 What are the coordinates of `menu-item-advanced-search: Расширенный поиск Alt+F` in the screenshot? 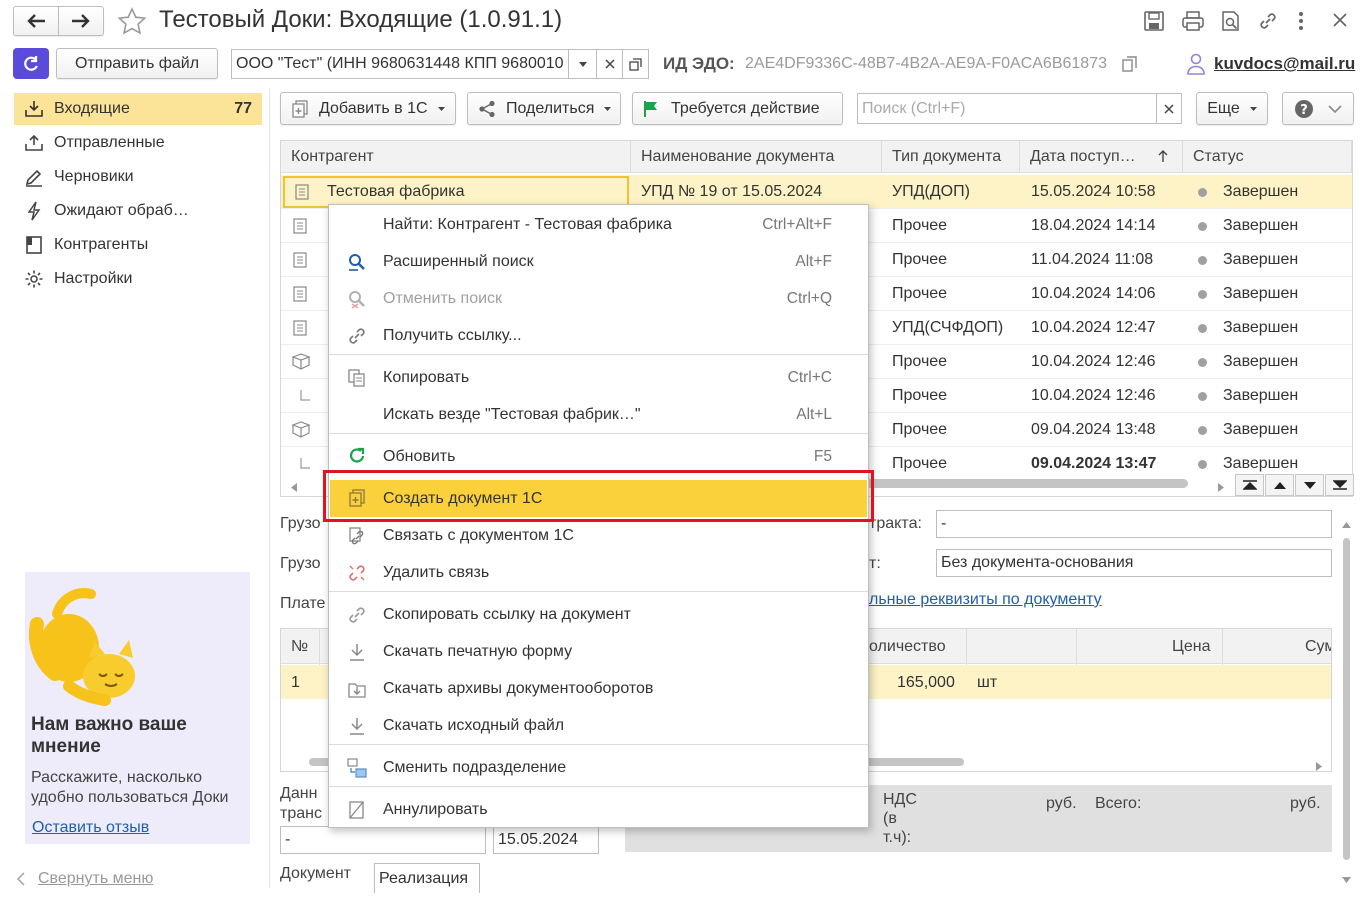 It's located at (598, 261).